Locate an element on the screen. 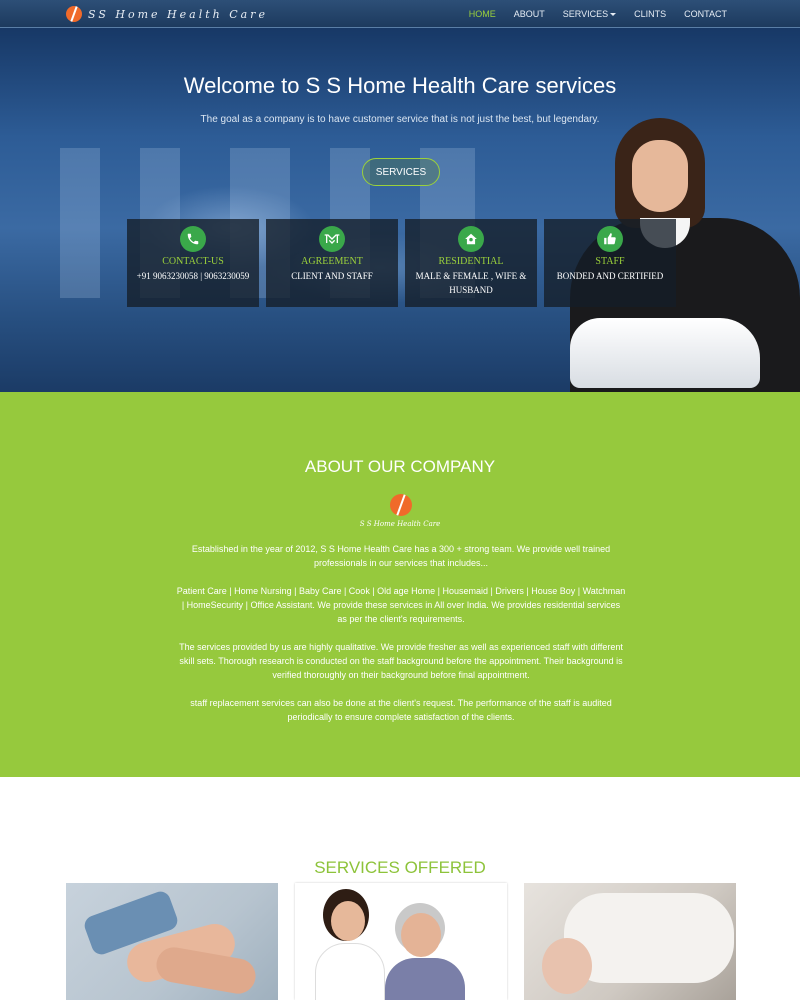 The width and height of the screenshot is (800, 1000). card-title: AGREEMENT is located at coordinates (332, 261).